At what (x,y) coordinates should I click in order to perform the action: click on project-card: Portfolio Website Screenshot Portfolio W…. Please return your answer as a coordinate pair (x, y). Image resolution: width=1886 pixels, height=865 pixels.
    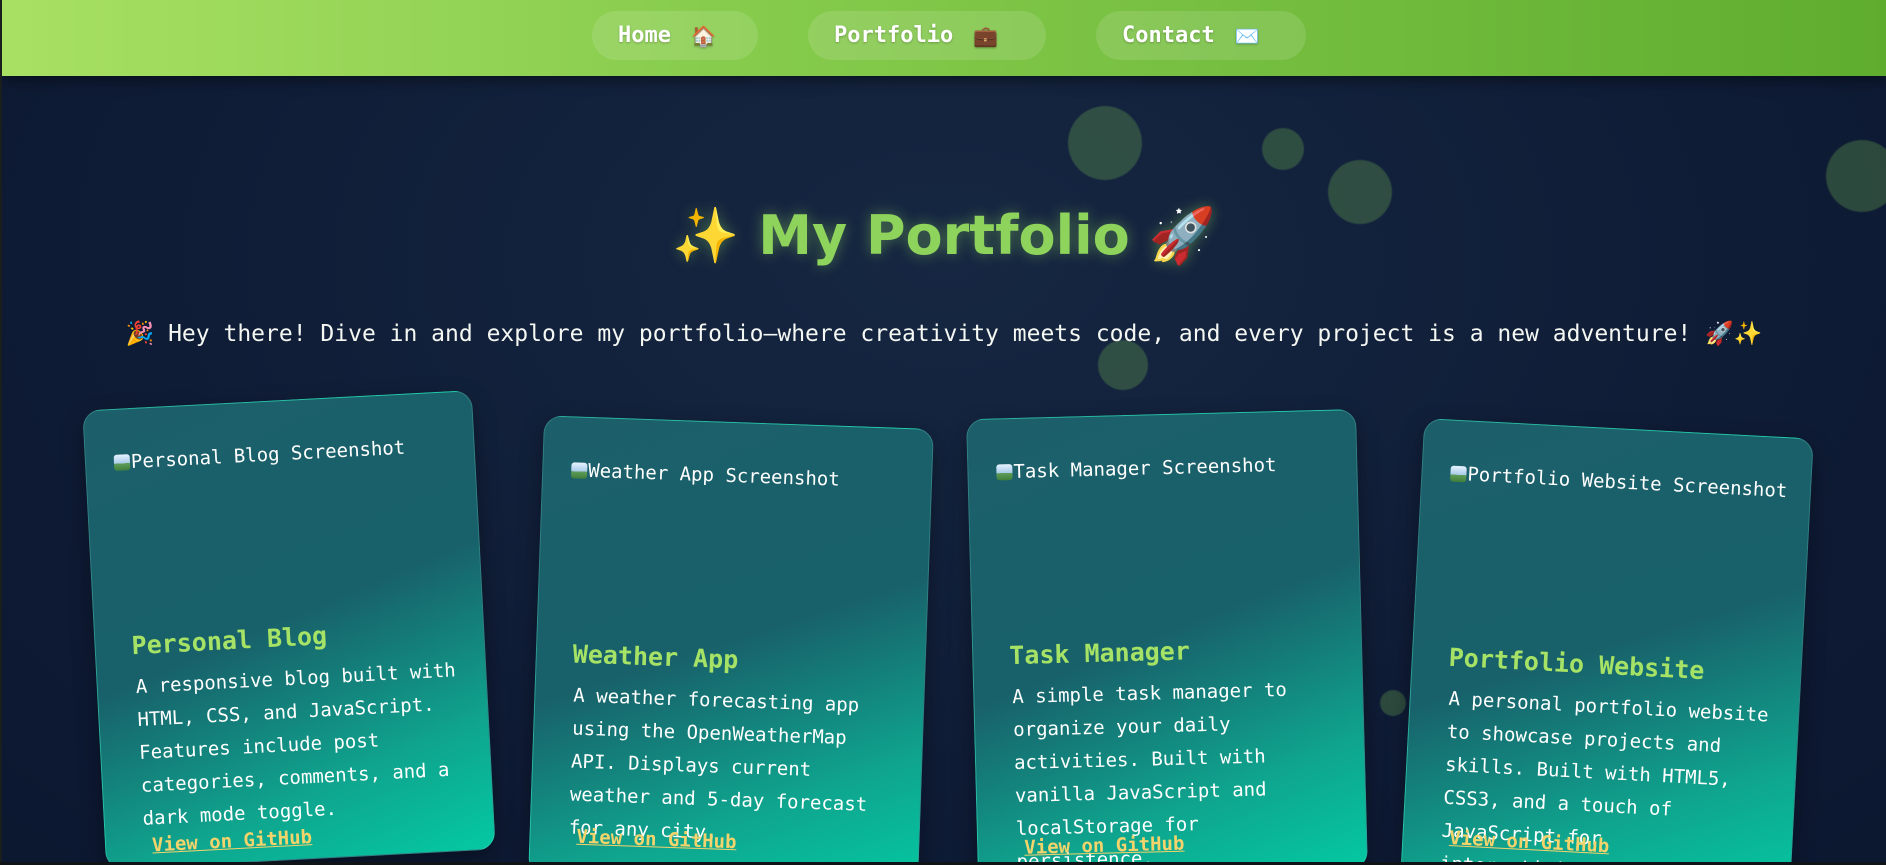
    Looking at the image, I should click on (1607, 640).